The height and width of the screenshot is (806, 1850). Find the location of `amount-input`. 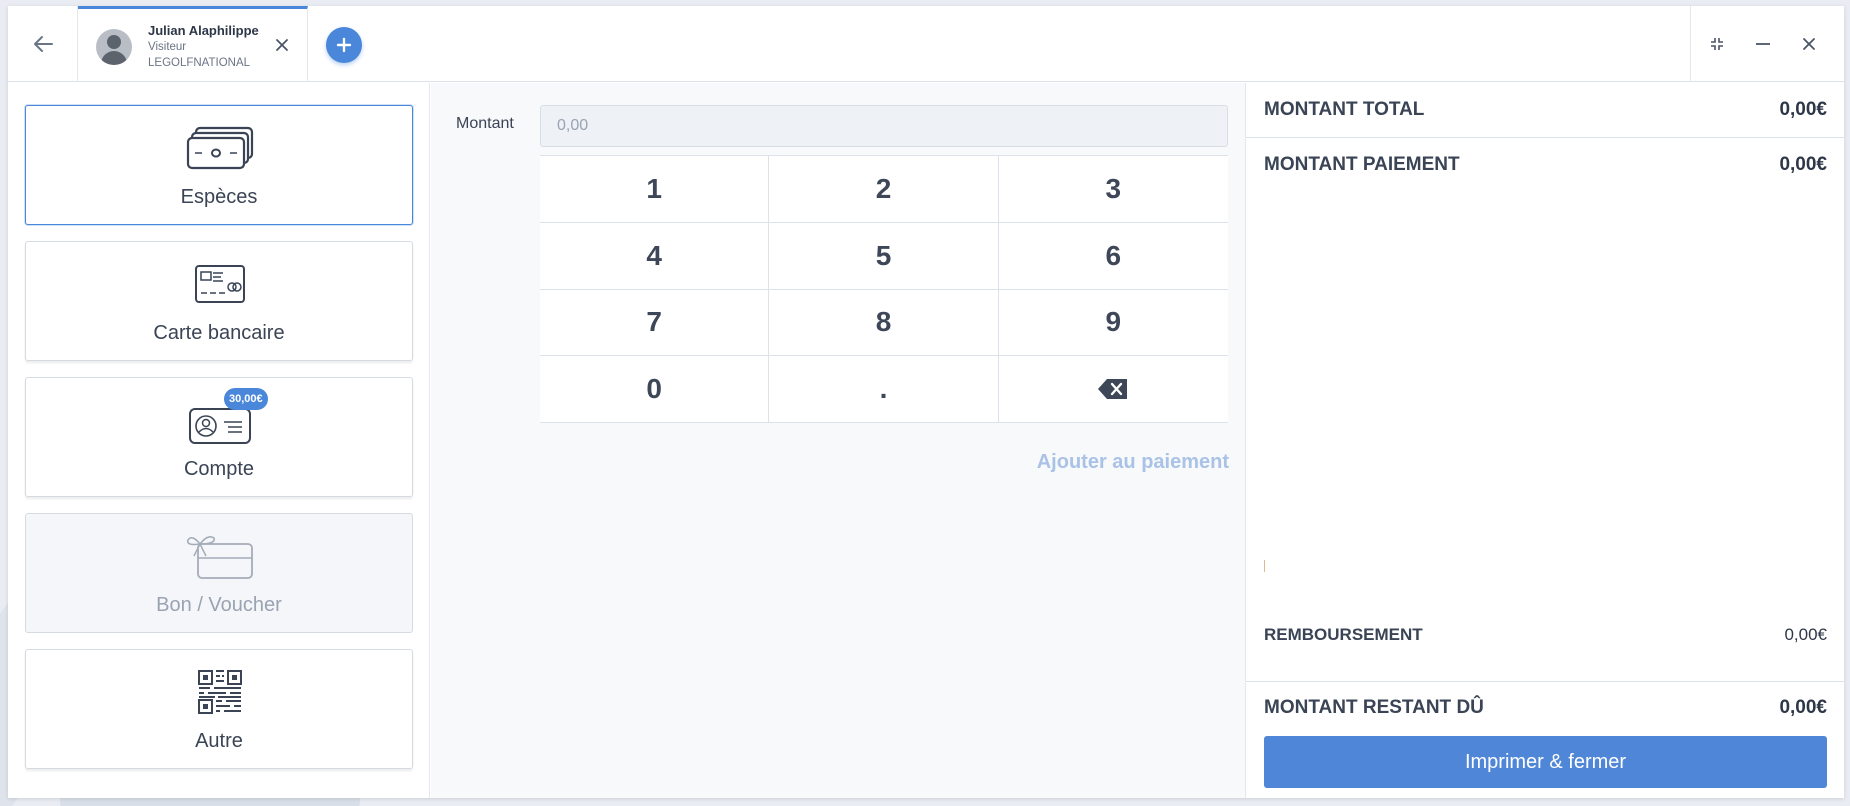

amount-input is located at coordinates (884, 126).